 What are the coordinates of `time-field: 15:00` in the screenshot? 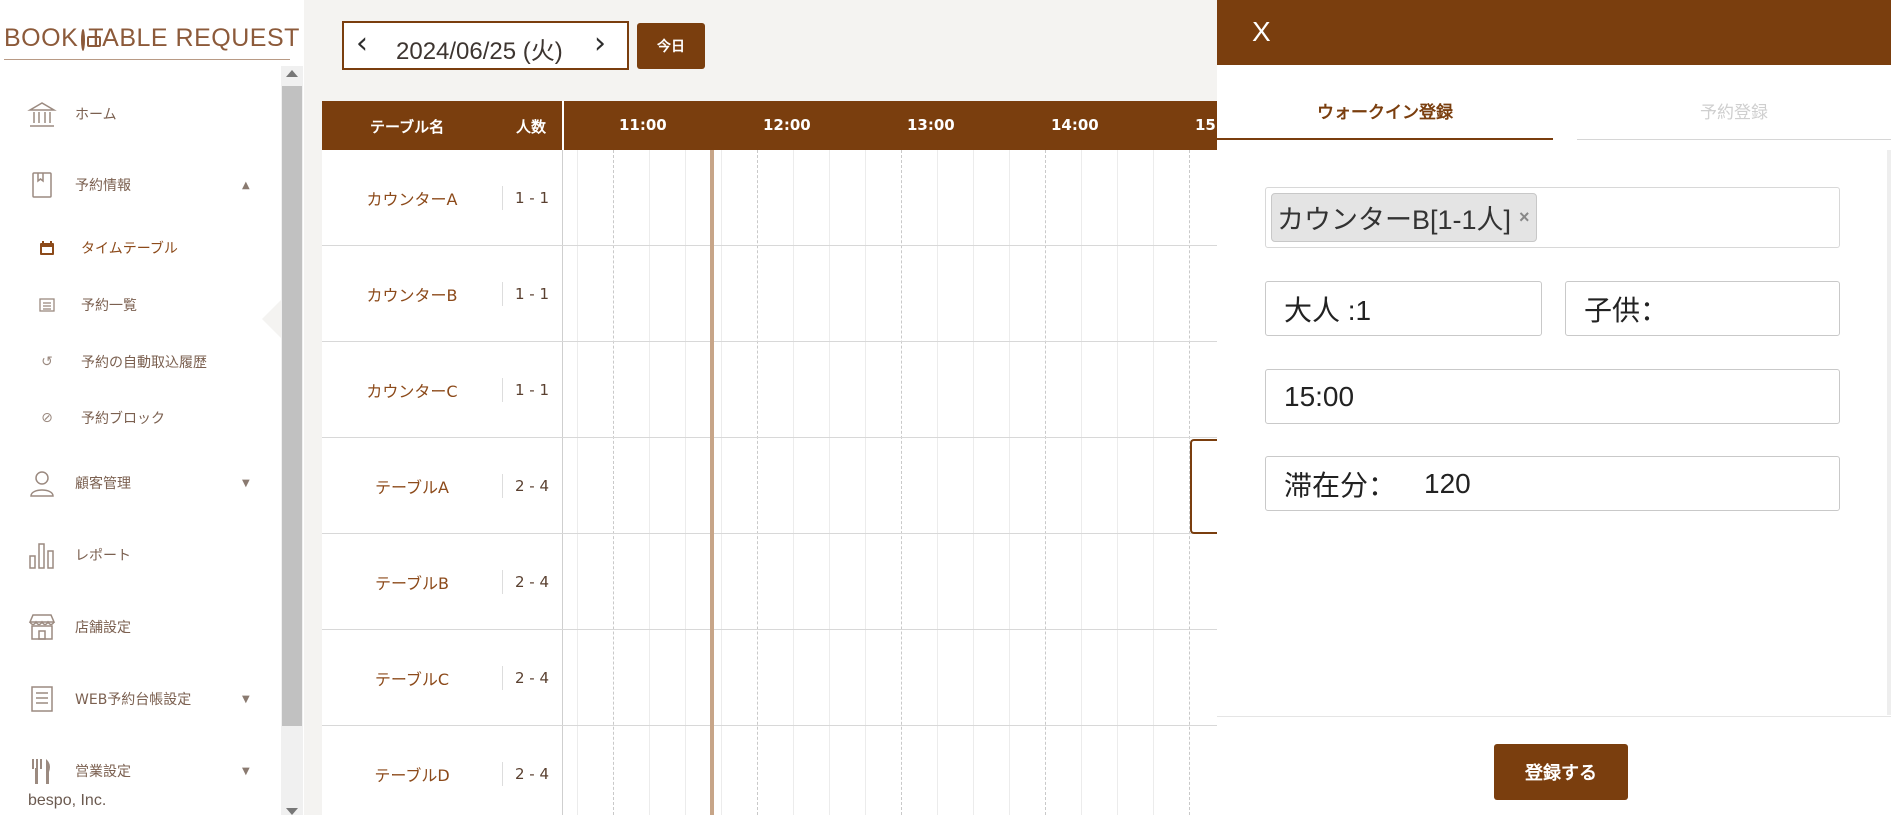 It's located at (1552, 396).